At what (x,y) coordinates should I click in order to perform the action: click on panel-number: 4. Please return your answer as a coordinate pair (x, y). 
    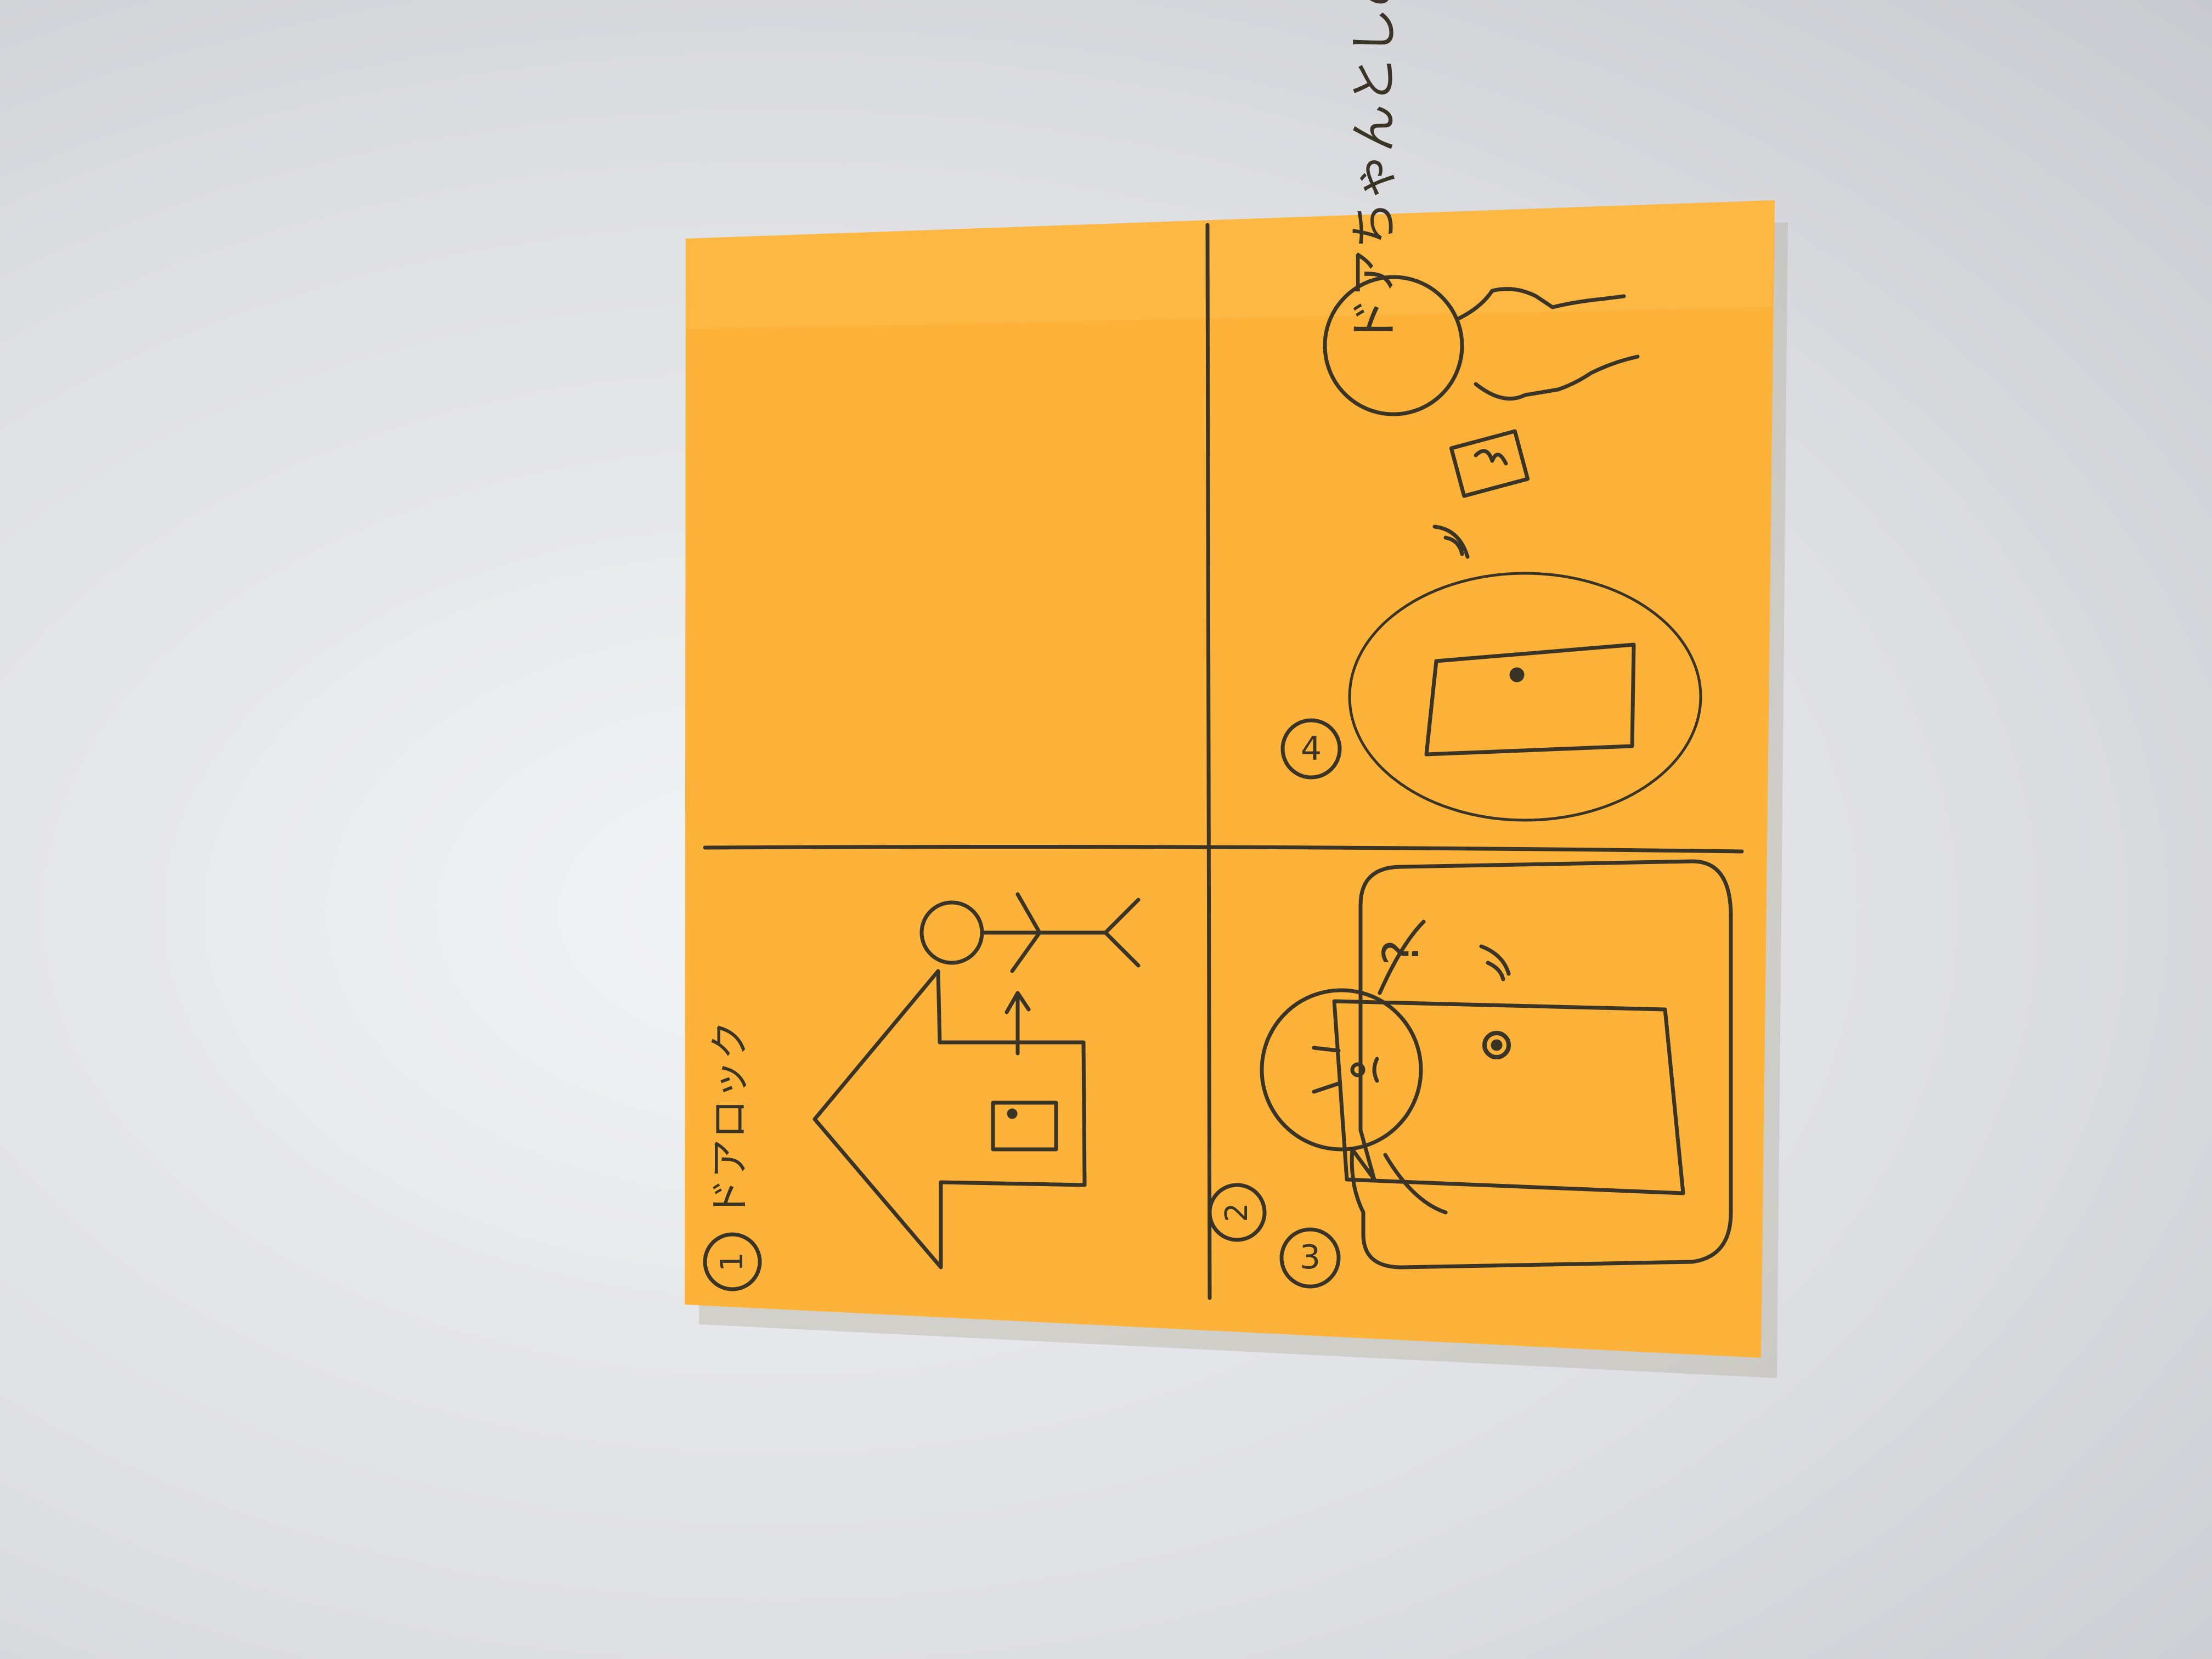
    Looking at the image, I should click on (1311, 749).